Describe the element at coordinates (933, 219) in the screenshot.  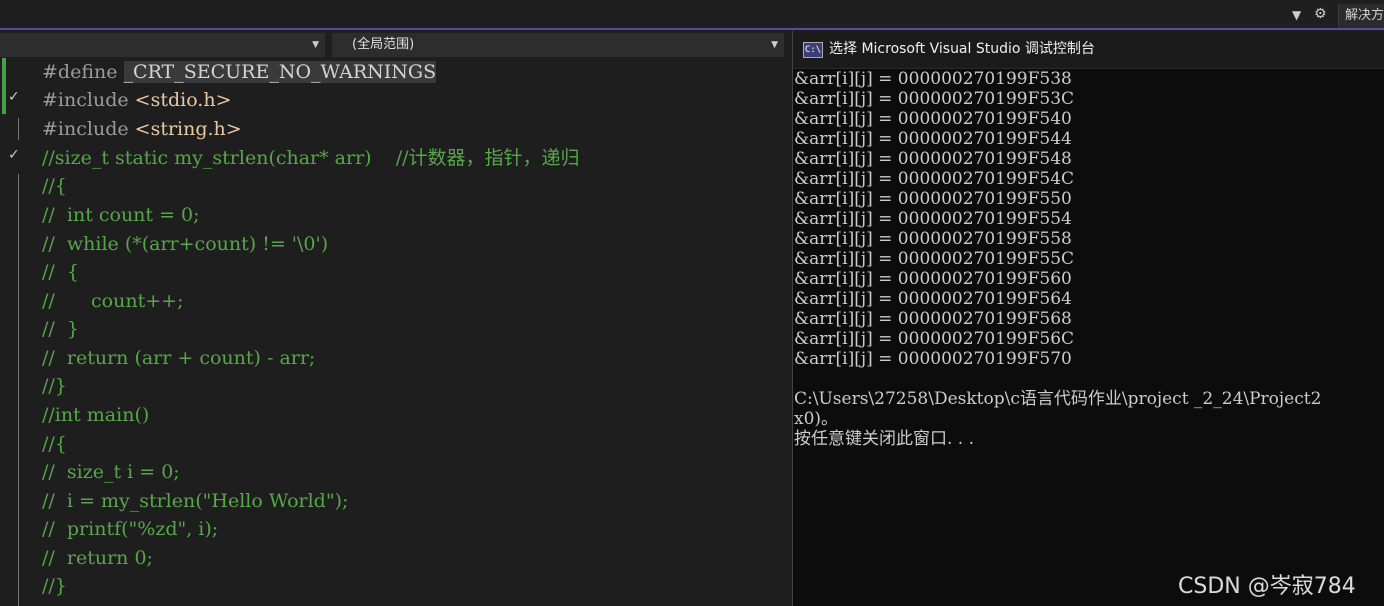
I see `console-line: &arr[i][j] = 000000270199F554` at that location.